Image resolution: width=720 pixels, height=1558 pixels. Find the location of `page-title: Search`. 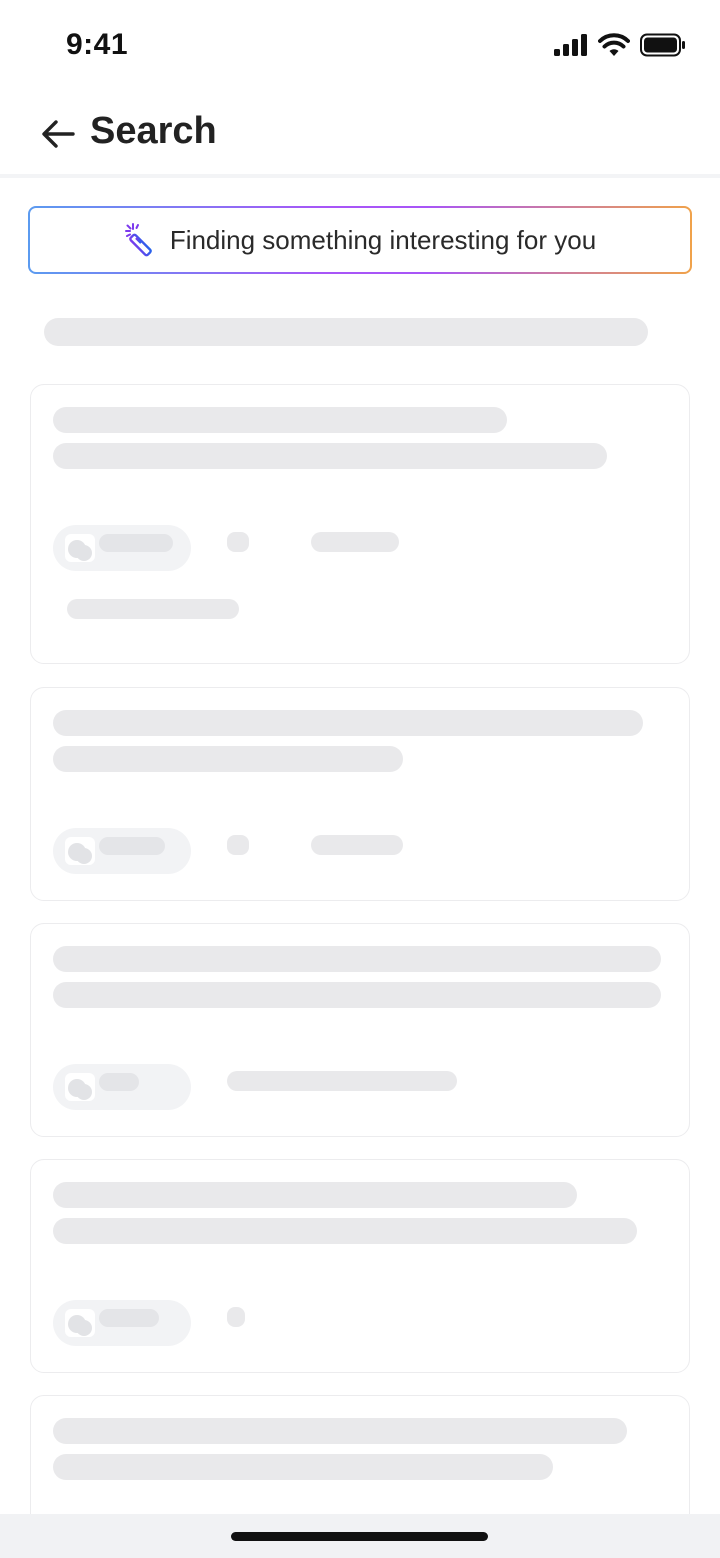

page-title: Search is located at coordinates (153, 131).